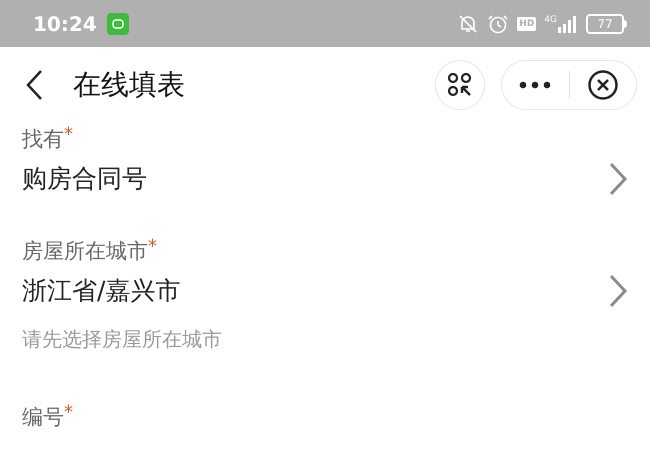  Describe the element at coordinates (568, 23) in the screenshot. I see `signal-icon` at that location.